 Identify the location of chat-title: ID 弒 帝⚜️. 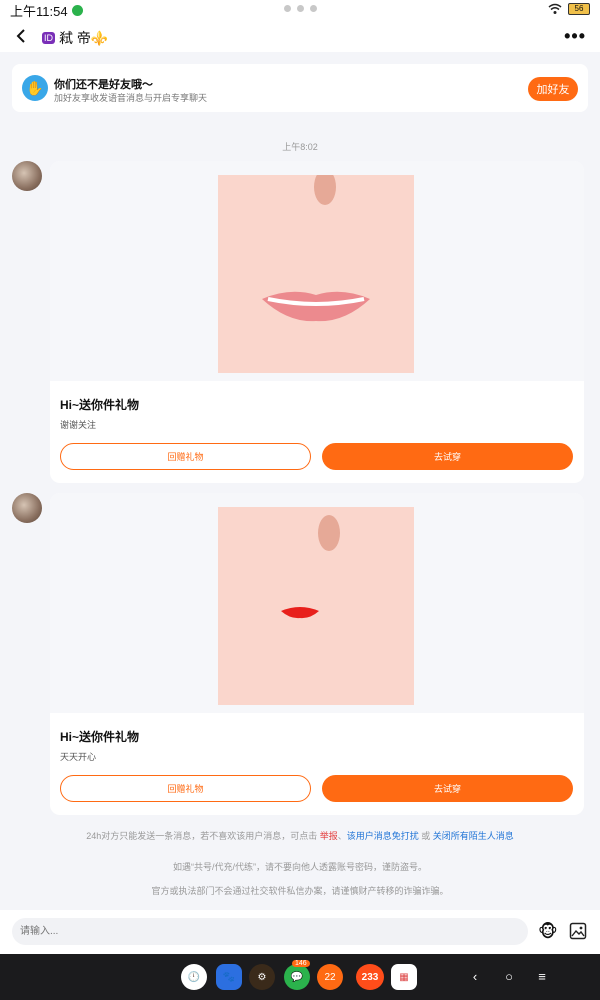
(75, 38).